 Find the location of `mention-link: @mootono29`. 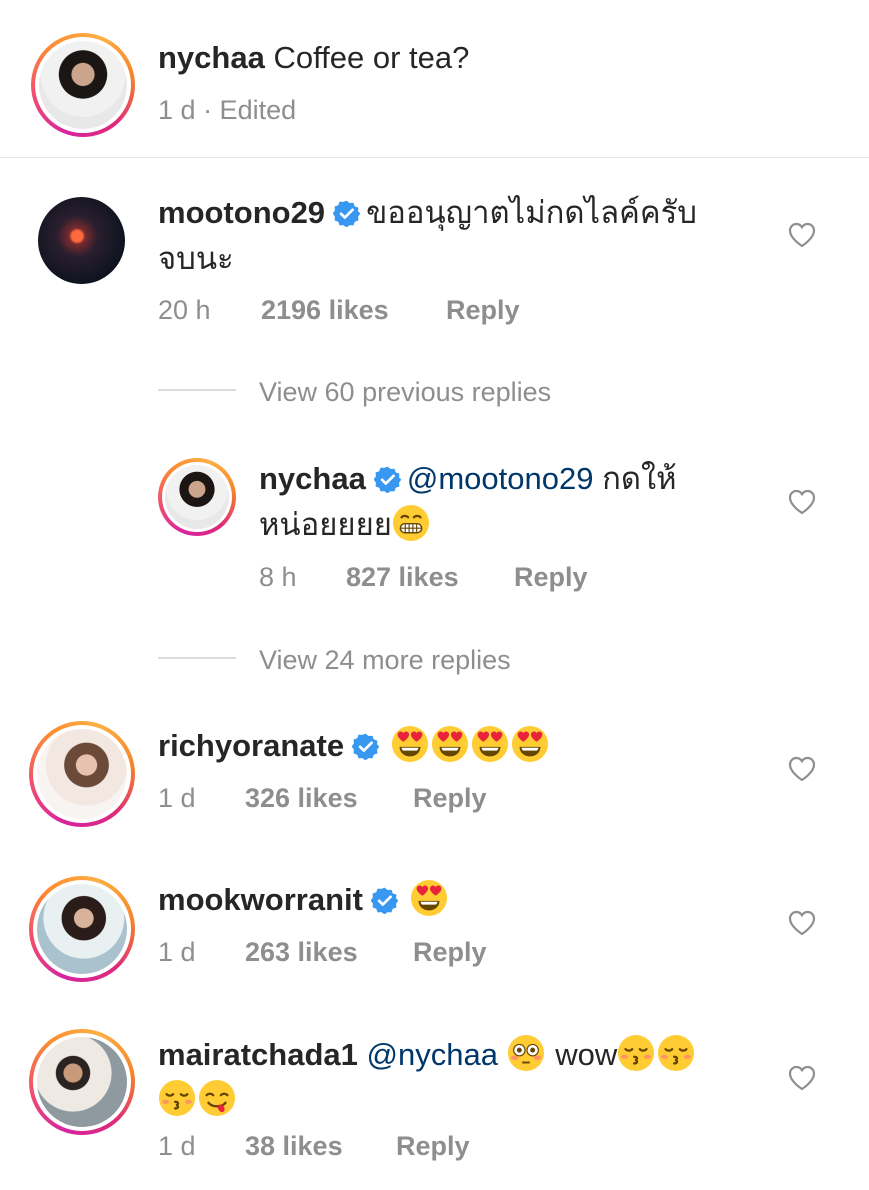

mention-link: @mootono29 is located at coordinates (500, 478).